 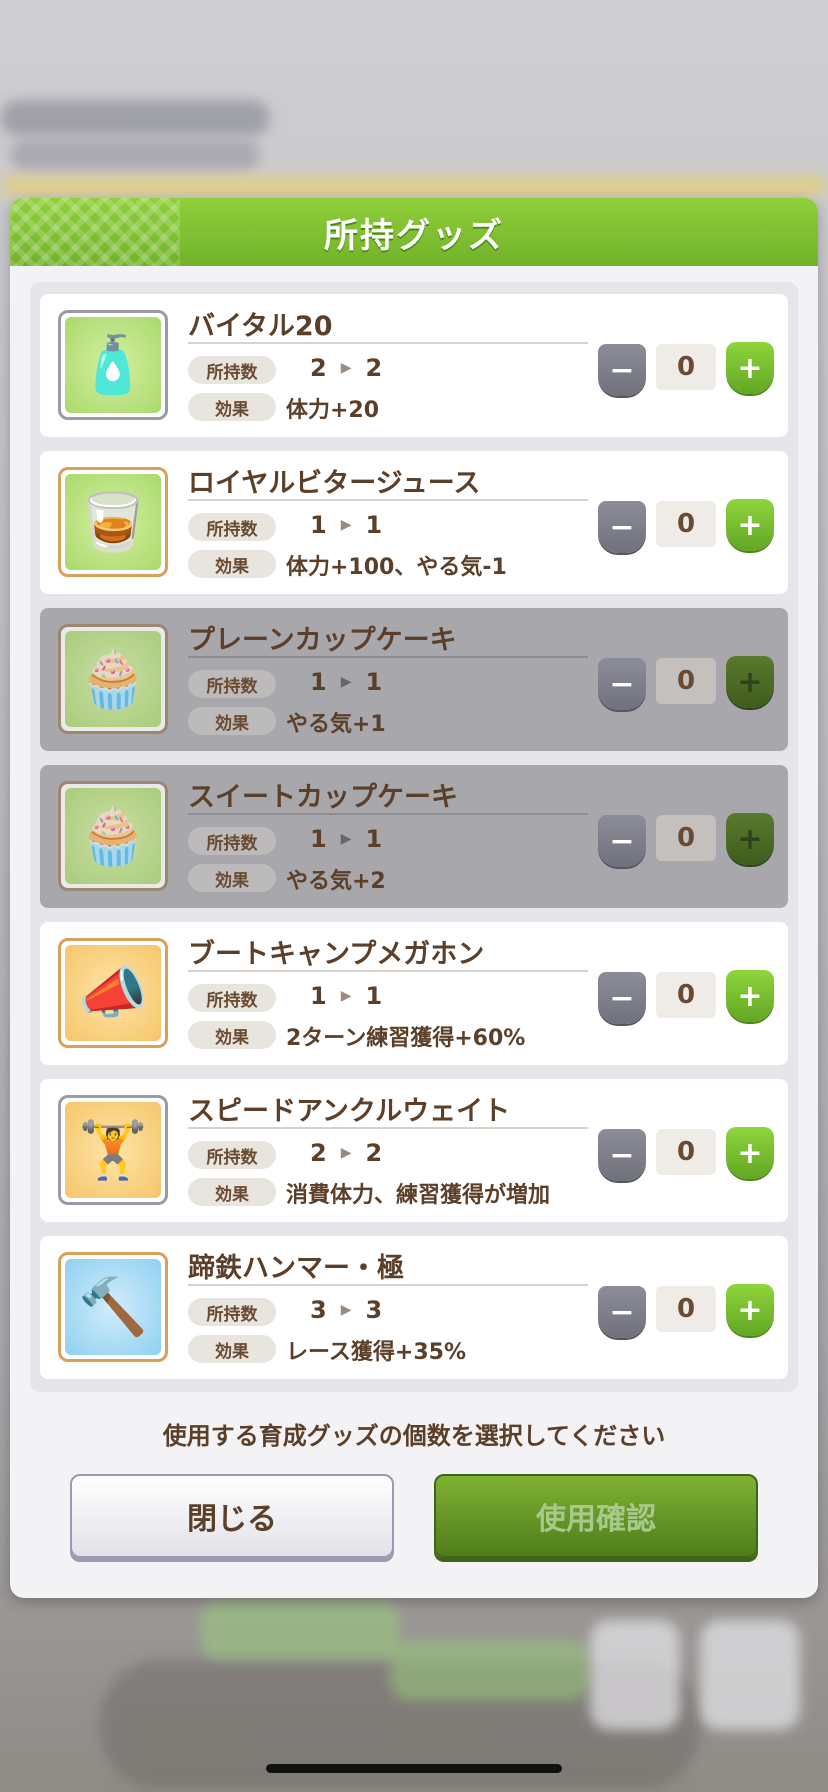 I want to click on close-button: 閉じる, so click(x=232, y=1516).